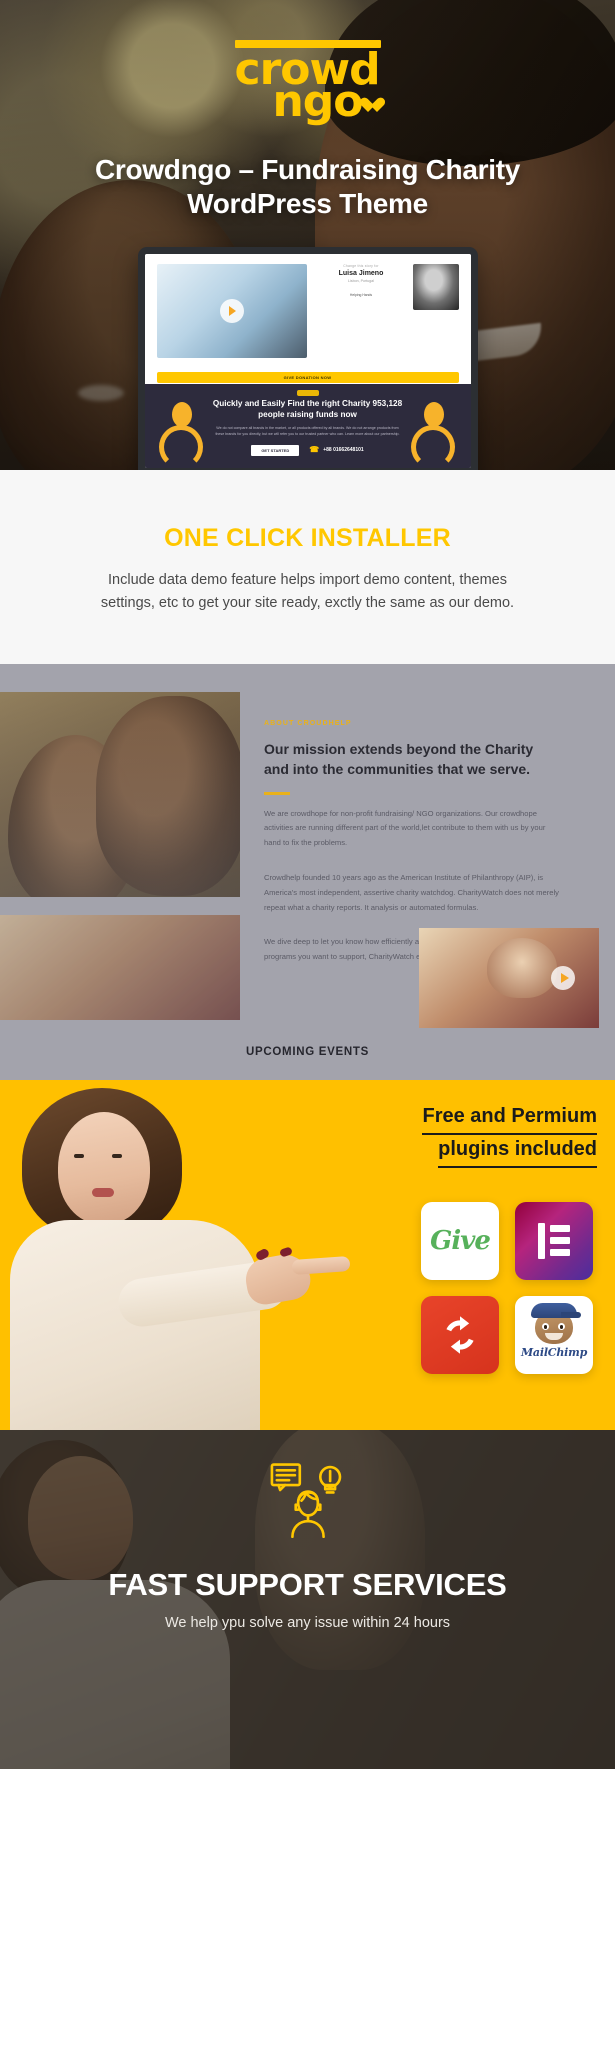  What do you see at coordinates (120, 967) in the screenshot?
I see `mission-photo-secondary` at bounding box center [120, 967].